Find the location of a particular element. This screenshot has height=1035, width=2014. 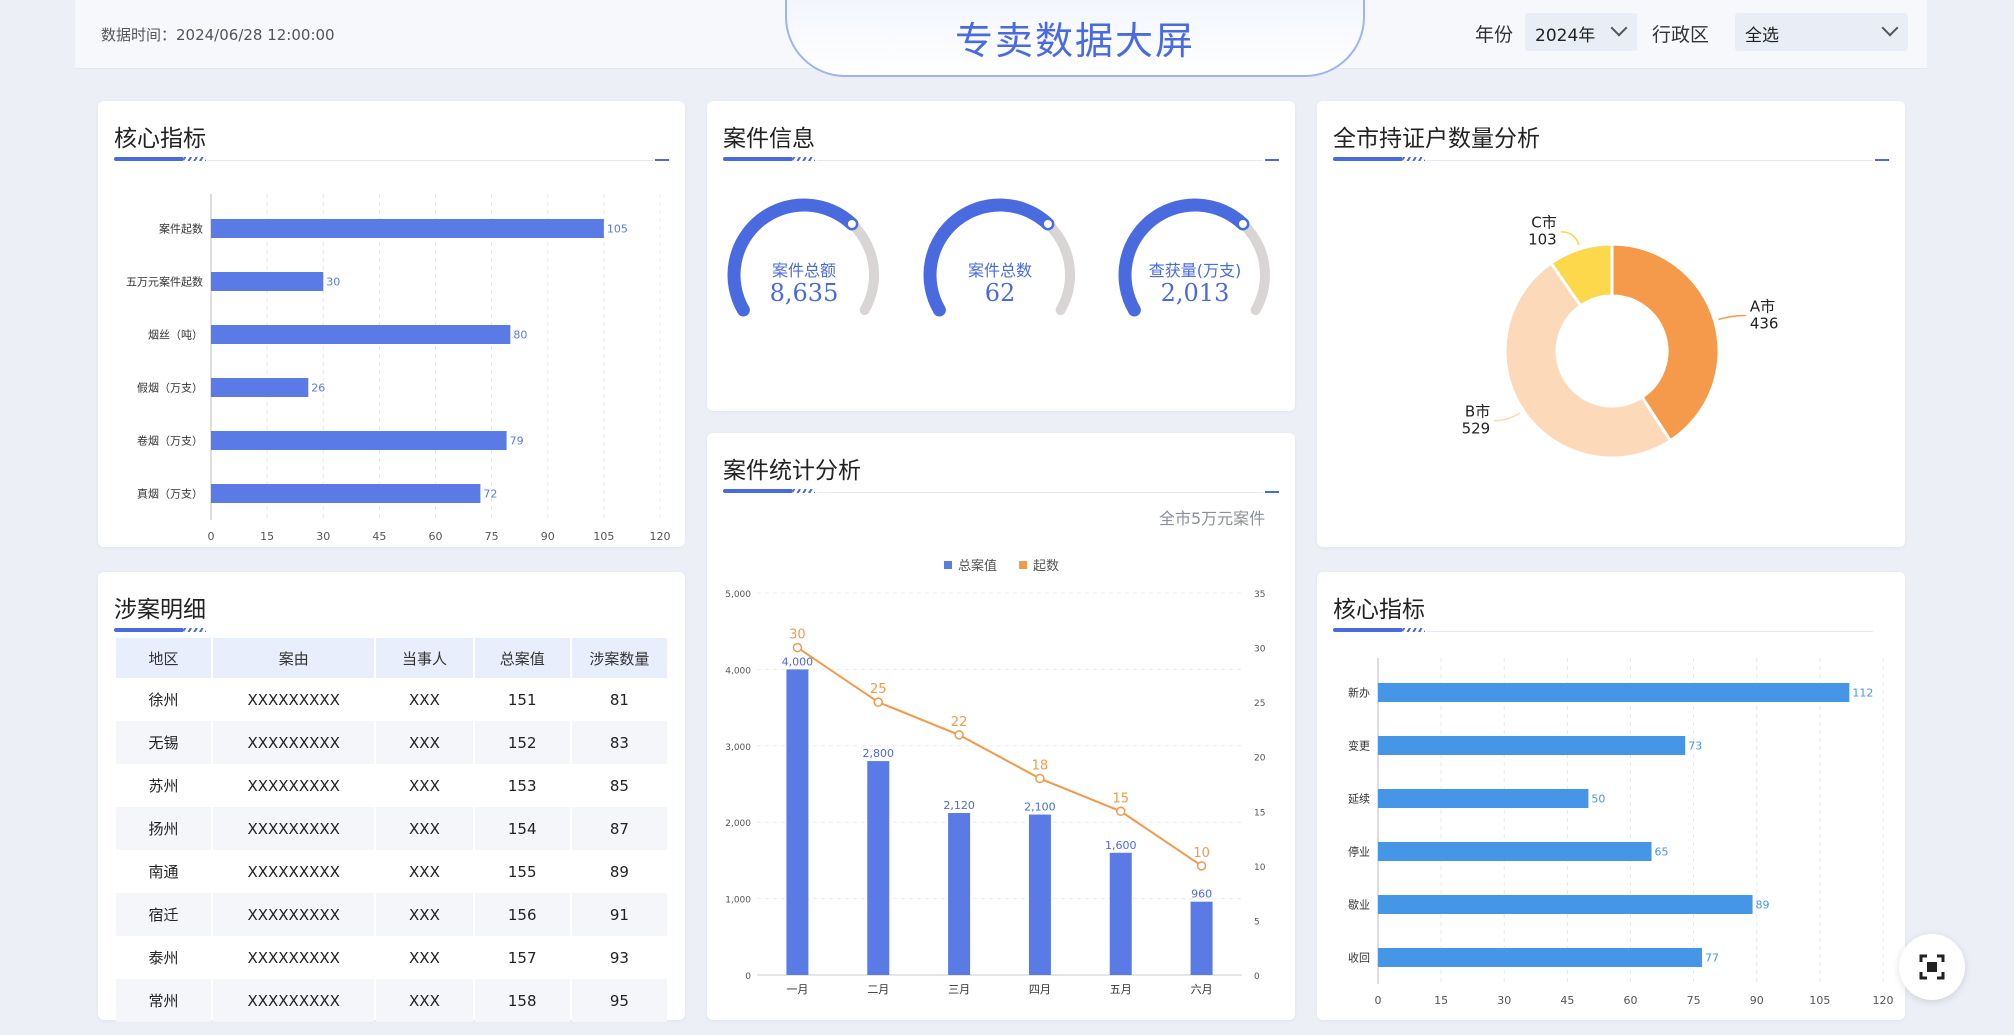

data-label: 50 is located at coordinates (1598, 799).